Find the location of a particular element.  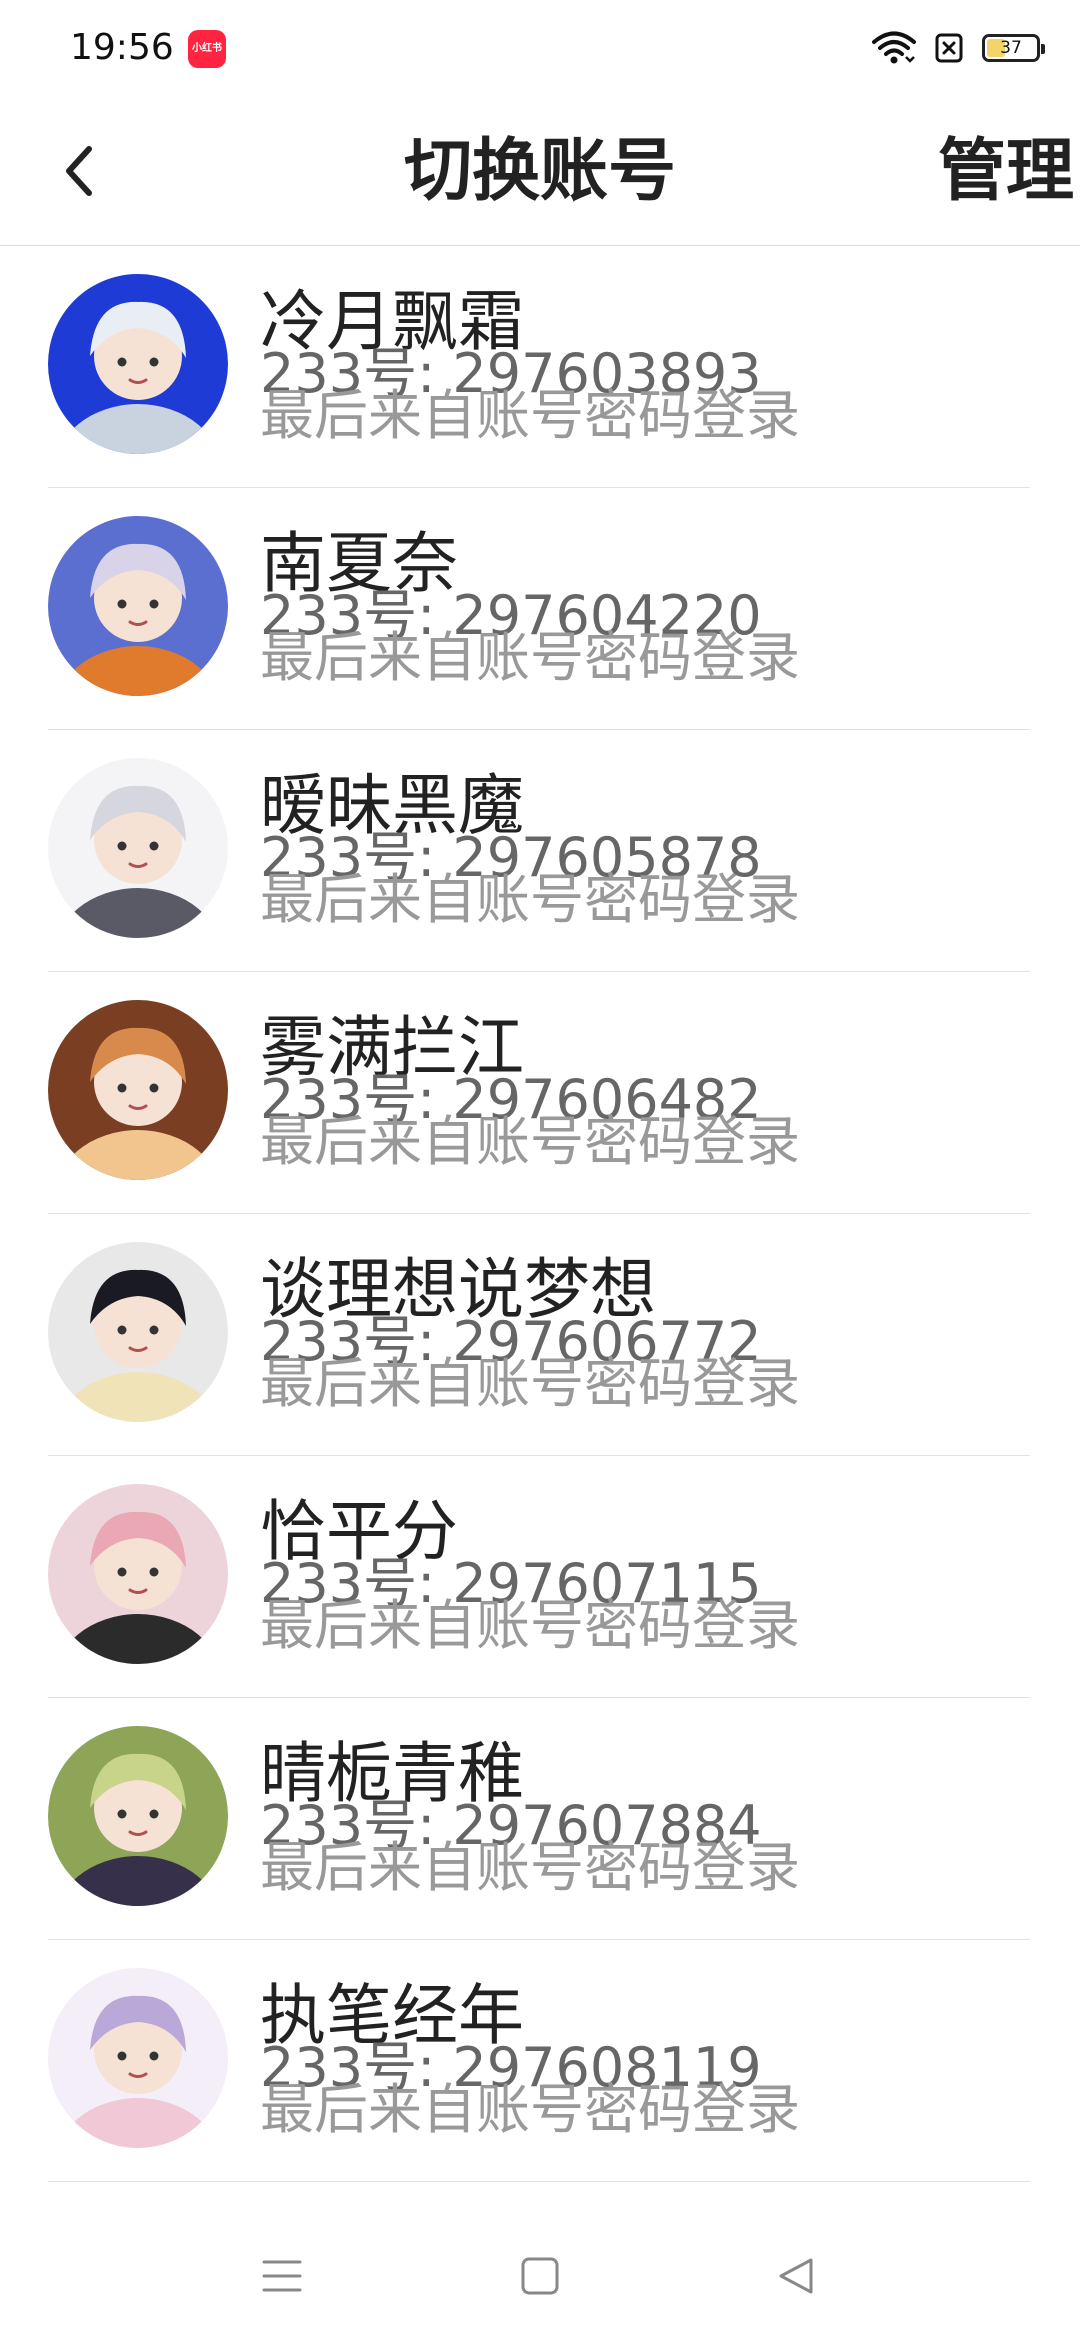

system-nav-bar is located at coordinates (540, 2275).